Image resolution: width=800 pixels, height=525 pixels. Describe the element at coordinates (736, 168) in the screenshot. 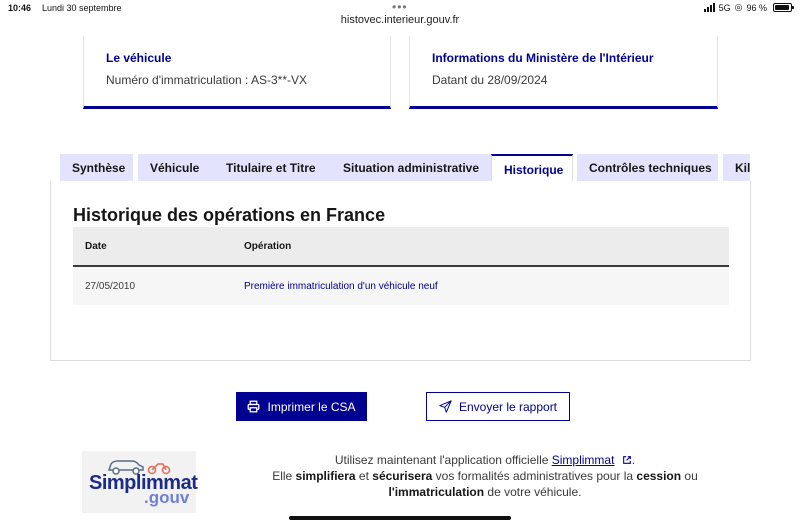

I see `tab-kilometrage: Kilométrage` at that location.